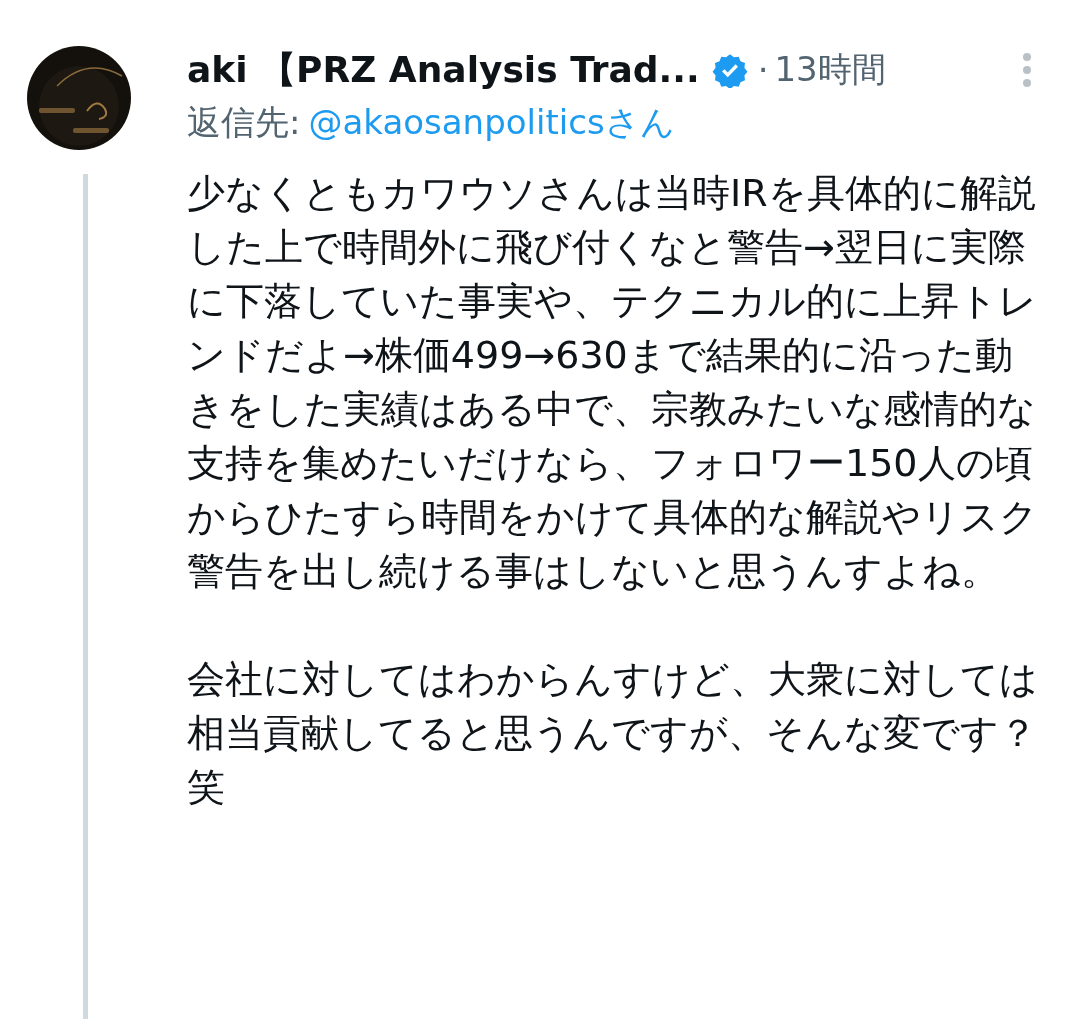 The height and width of the screenshot is (1019, 1080). I want to click on tweet-text: 会社に対してはわからんすけど、大衆に対しては相当貢献してると思うんですが、そんな変です？笑, so click(613, 733).